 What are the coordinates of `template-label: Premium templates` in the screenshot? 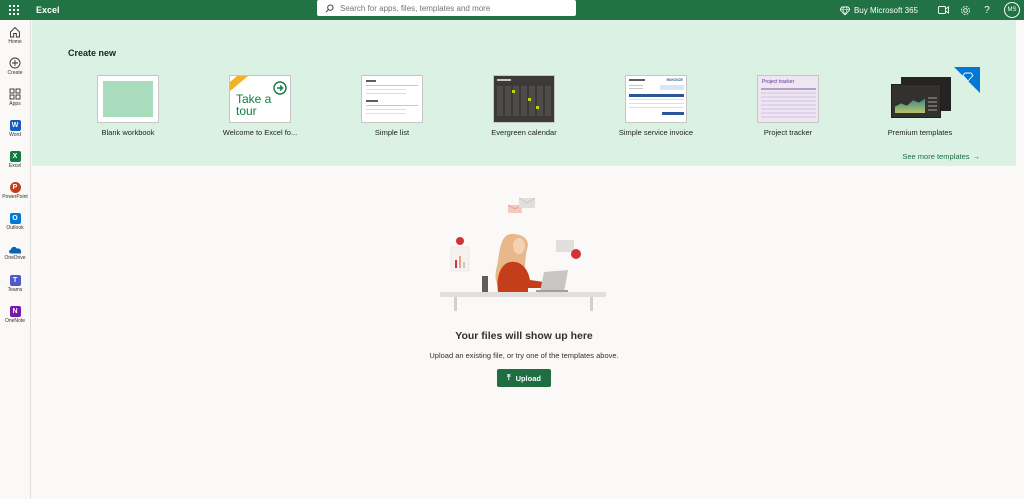 It's located at (920, 132).